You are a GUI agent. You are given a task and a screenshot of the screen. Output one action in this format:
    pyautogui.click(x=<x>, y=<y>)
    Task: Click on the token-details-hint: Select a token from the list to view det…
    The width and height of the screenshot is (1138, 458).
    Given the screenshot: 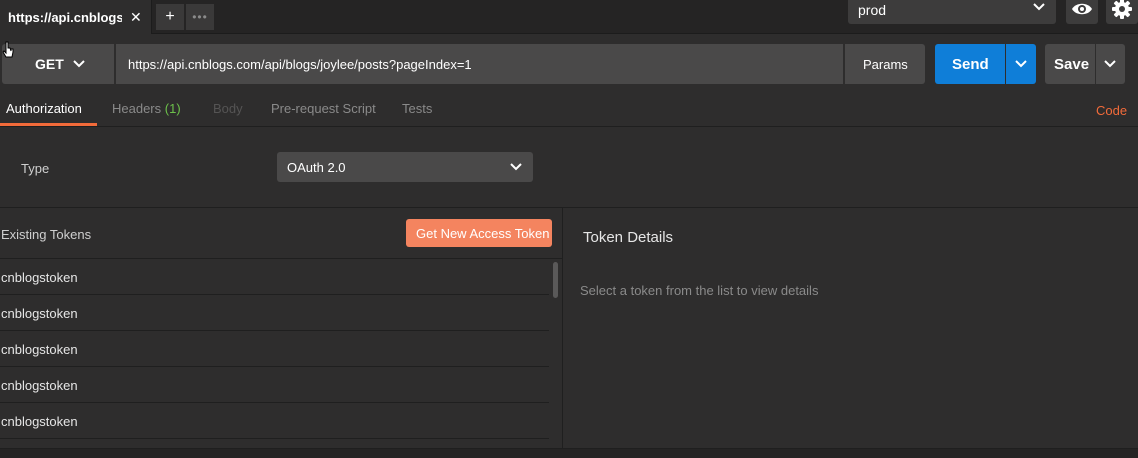 What is the action you would take?
    pyautogui.click(x=699, y=290)
    